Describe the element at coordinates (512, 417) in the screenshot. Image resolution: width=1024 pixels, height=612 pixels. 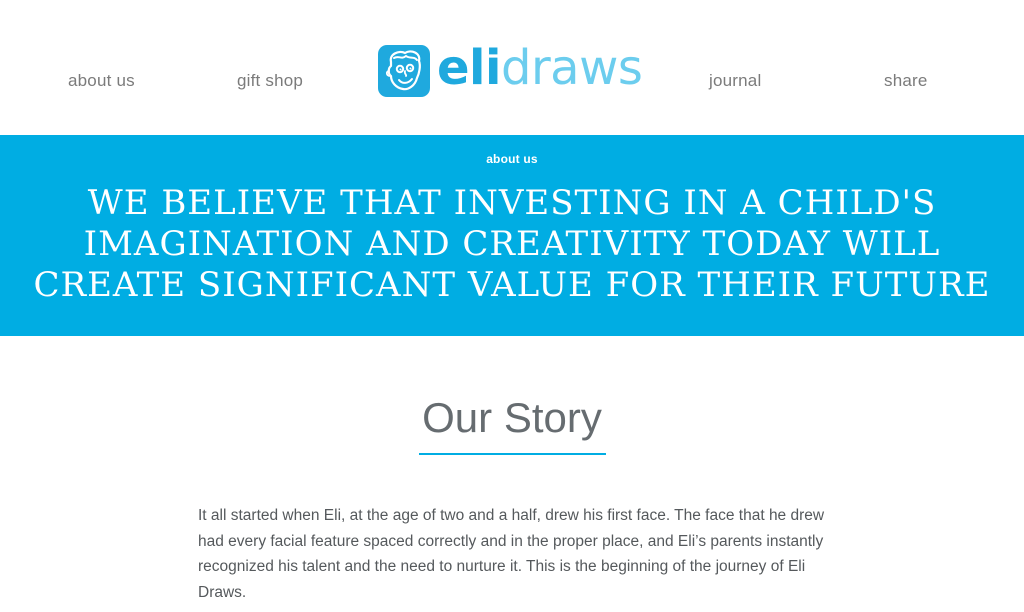
I see `story-title: Our Story` at that location.